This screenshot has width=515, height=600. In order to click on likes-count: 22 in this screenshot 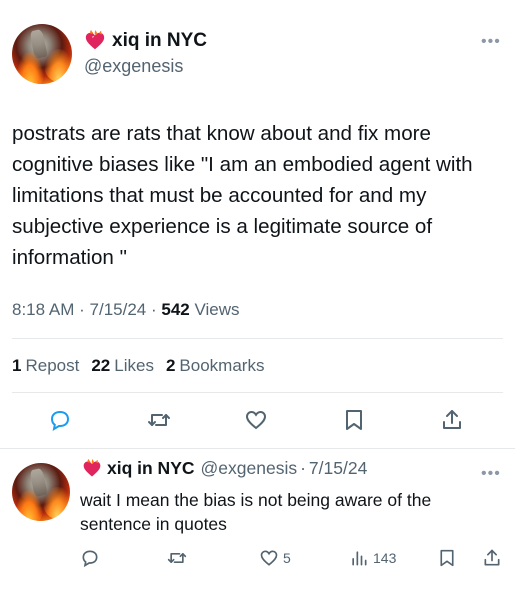, I will do `click(101, 365)`.